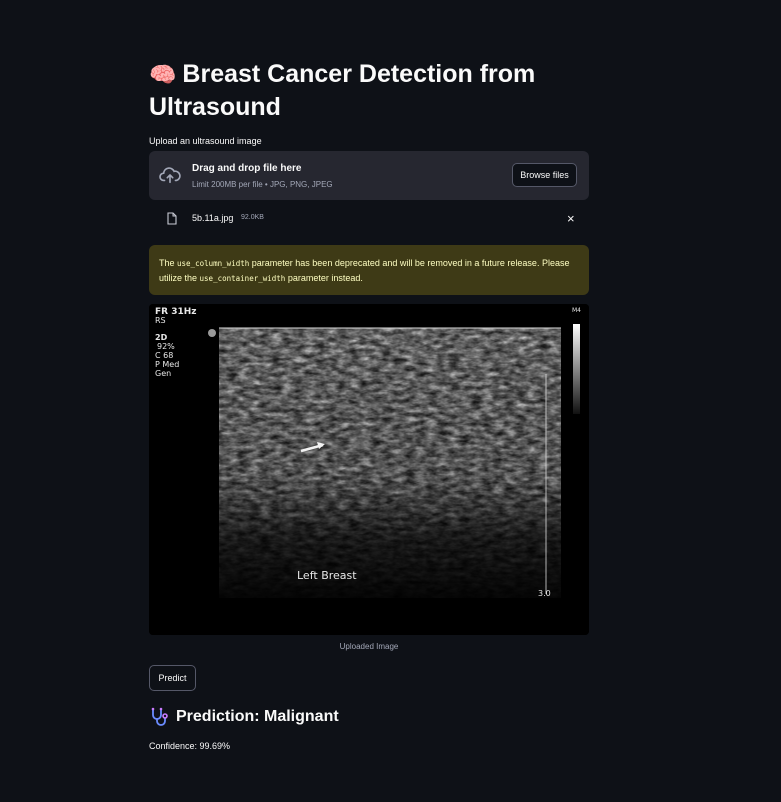 This screenshot has height=802, width=781. What do you see at coordinates (159, 716) in the screenshot?
I see `stethoscope-icon` at bounding box center [159, 716].